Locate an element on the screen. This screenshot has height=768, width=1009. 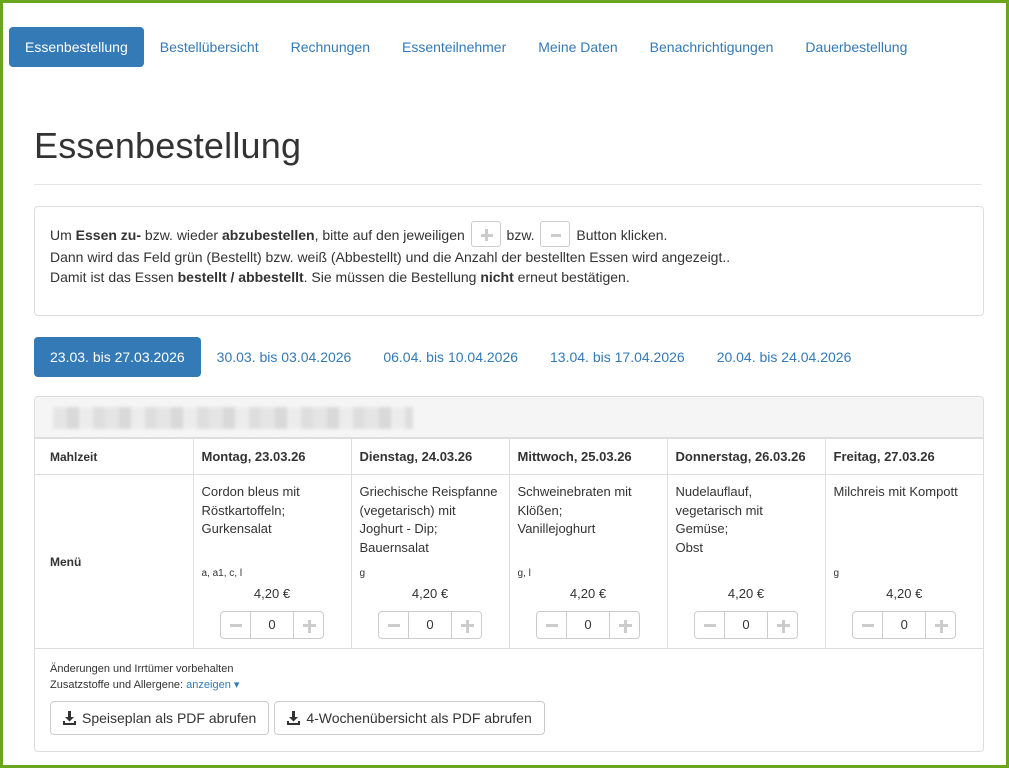
info-text: bzw. wieder is located at coordinates (181, 235).